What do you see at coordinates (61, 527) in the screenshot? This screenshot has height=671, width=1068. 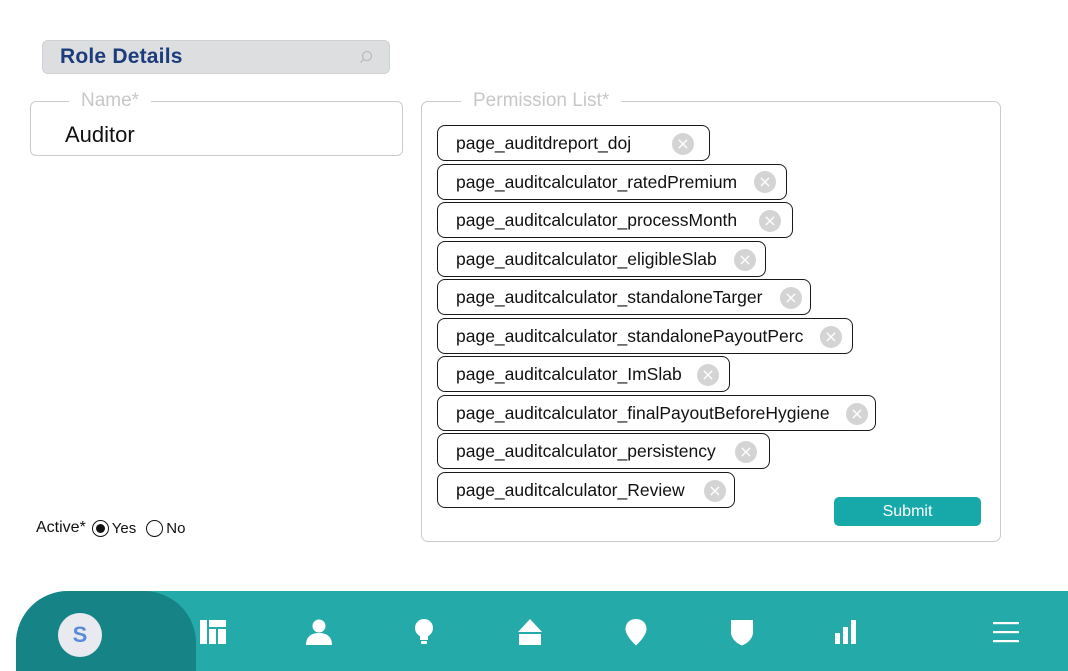 I see `active-label: Active*` at bounding box center [61, 527].